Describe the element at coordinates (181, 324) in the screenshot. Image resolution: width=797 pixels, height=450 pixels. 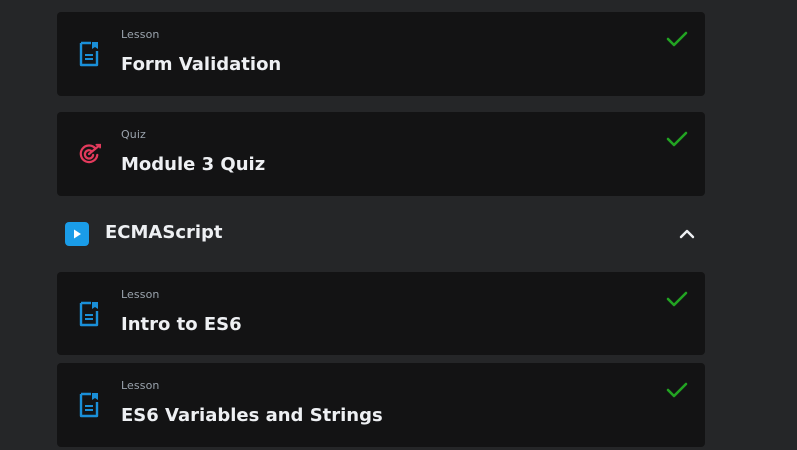
I see `item-title: Intro to ES6` at that location.